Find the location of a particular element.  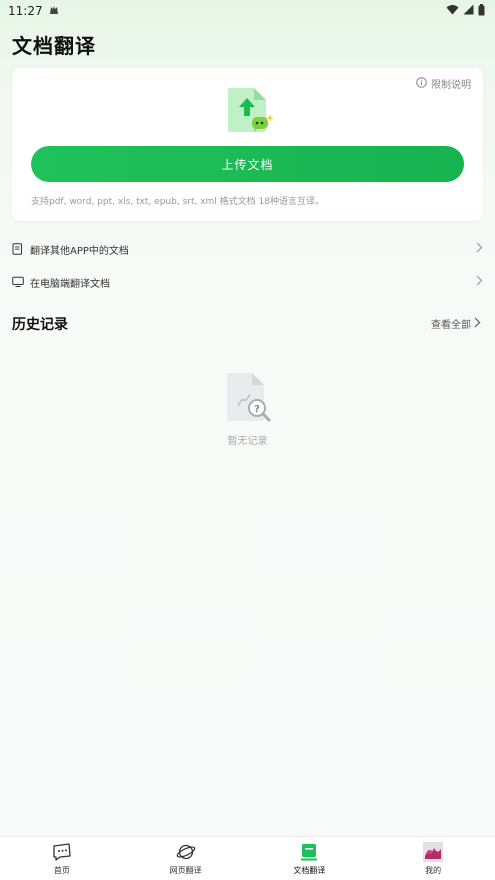

empty-history-icon: ? is located at coordinates (248, 398).